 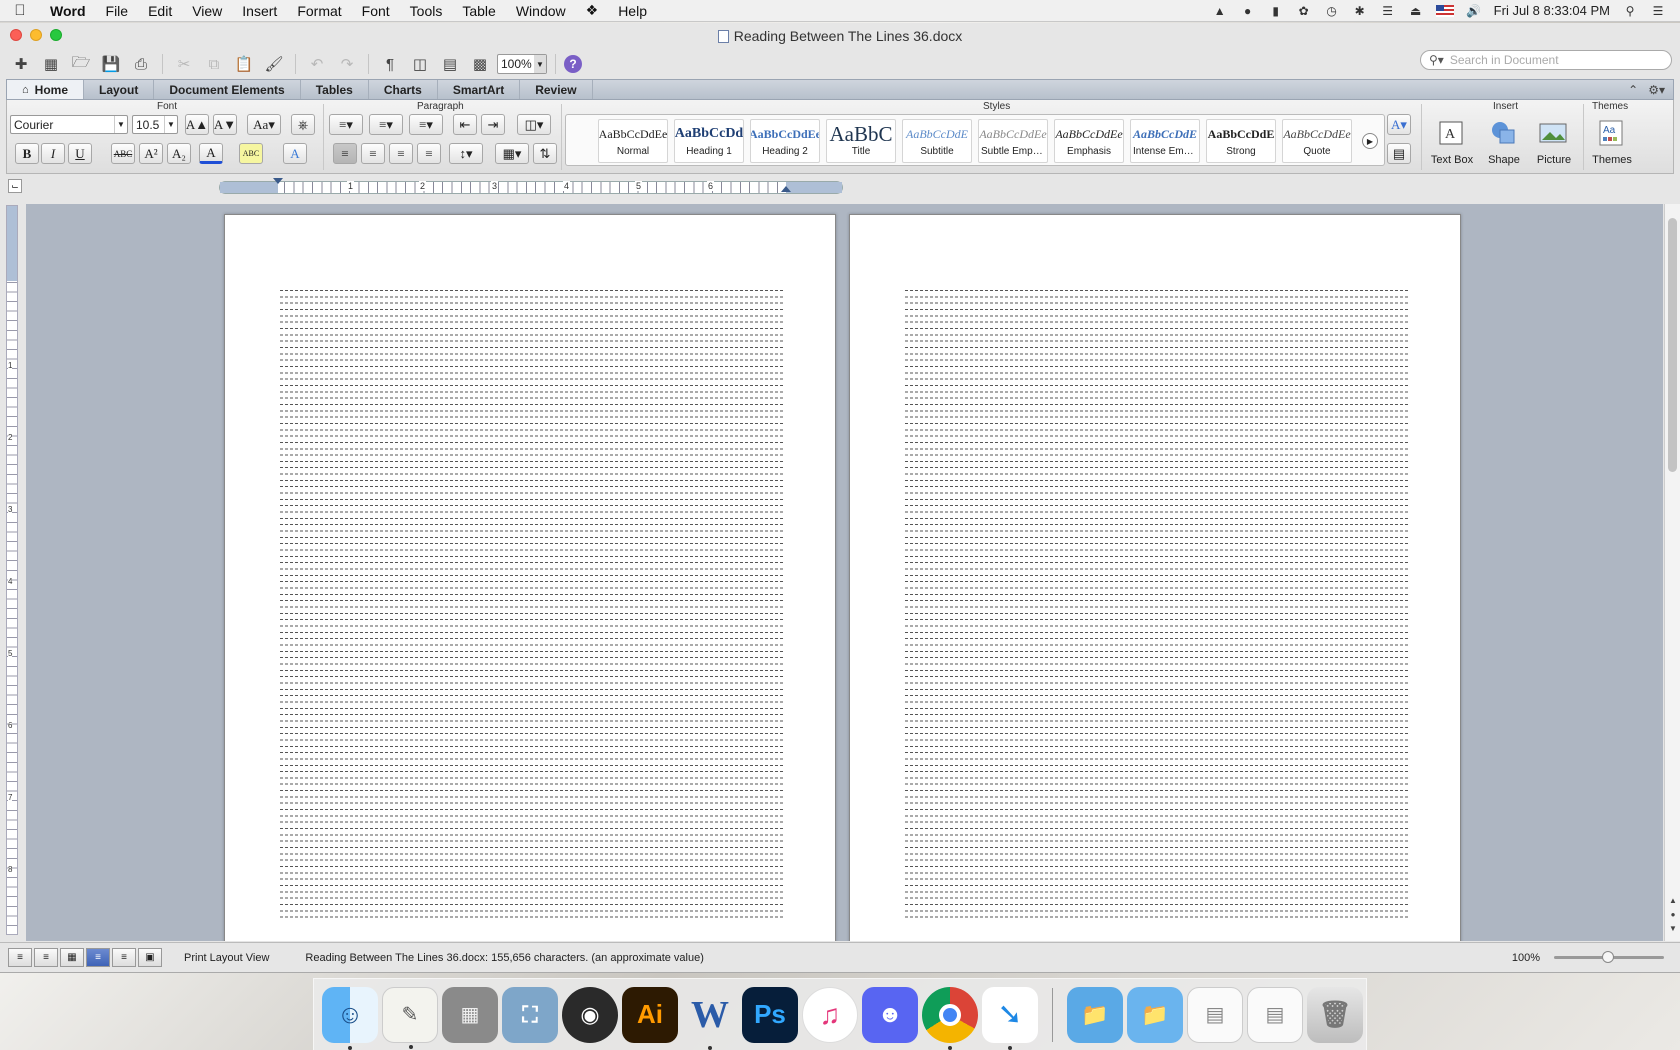 I want to click on change-case-button: Aa▾, so click(x=264, y=124).